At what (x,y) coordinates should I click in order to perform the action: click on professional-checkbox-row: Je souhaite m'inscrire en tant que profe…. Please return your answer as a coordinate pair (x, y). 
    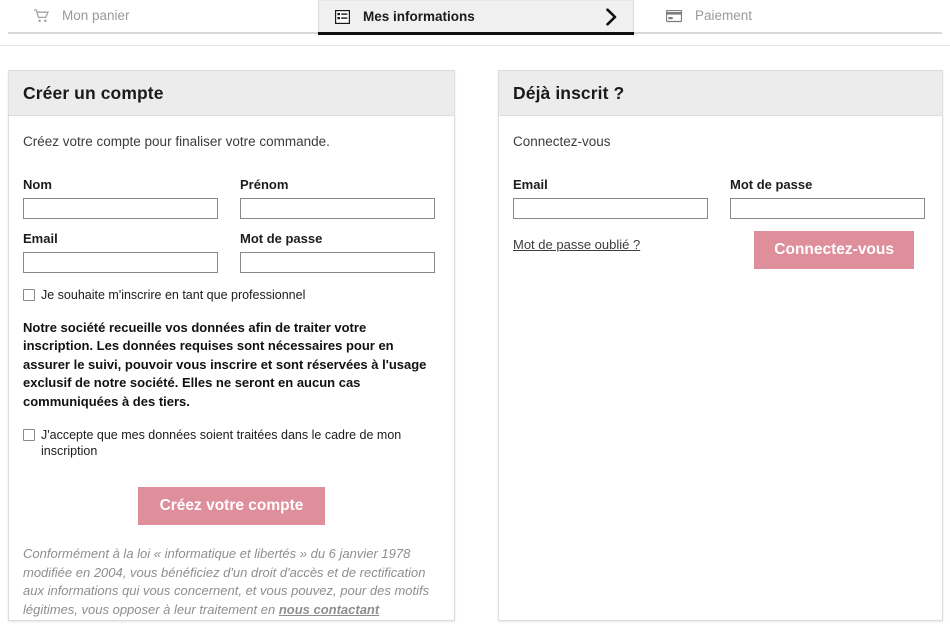
    Looking at the image, I should click on (231, 295).